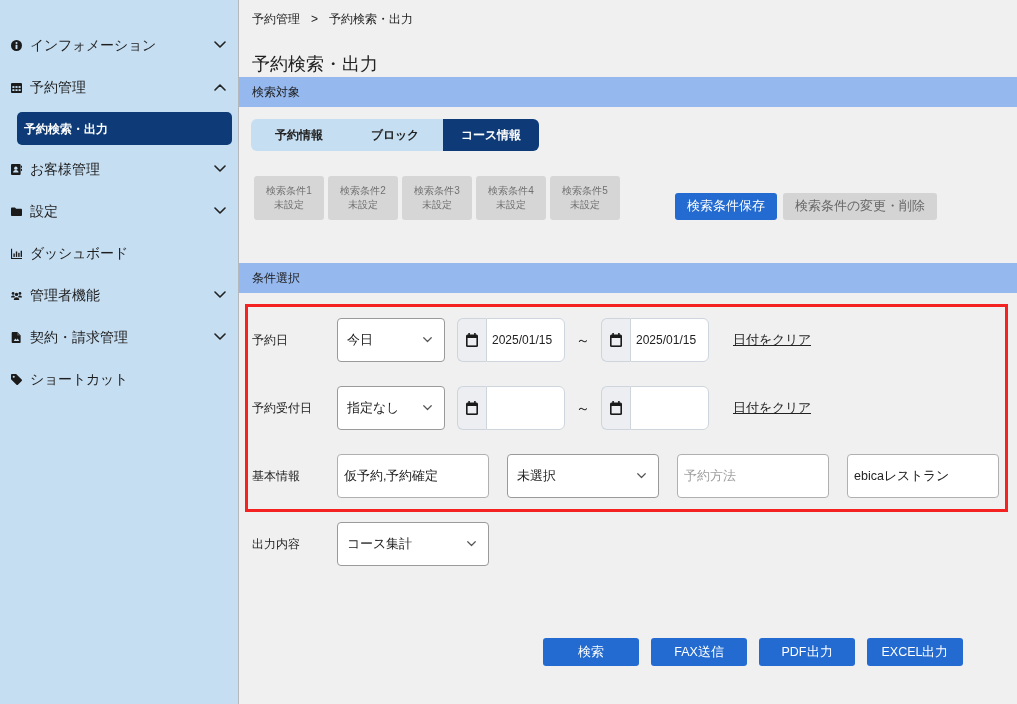 This screenshot has height=704, width=1017. I want to click on tab: コース情報, so click(491, 135).